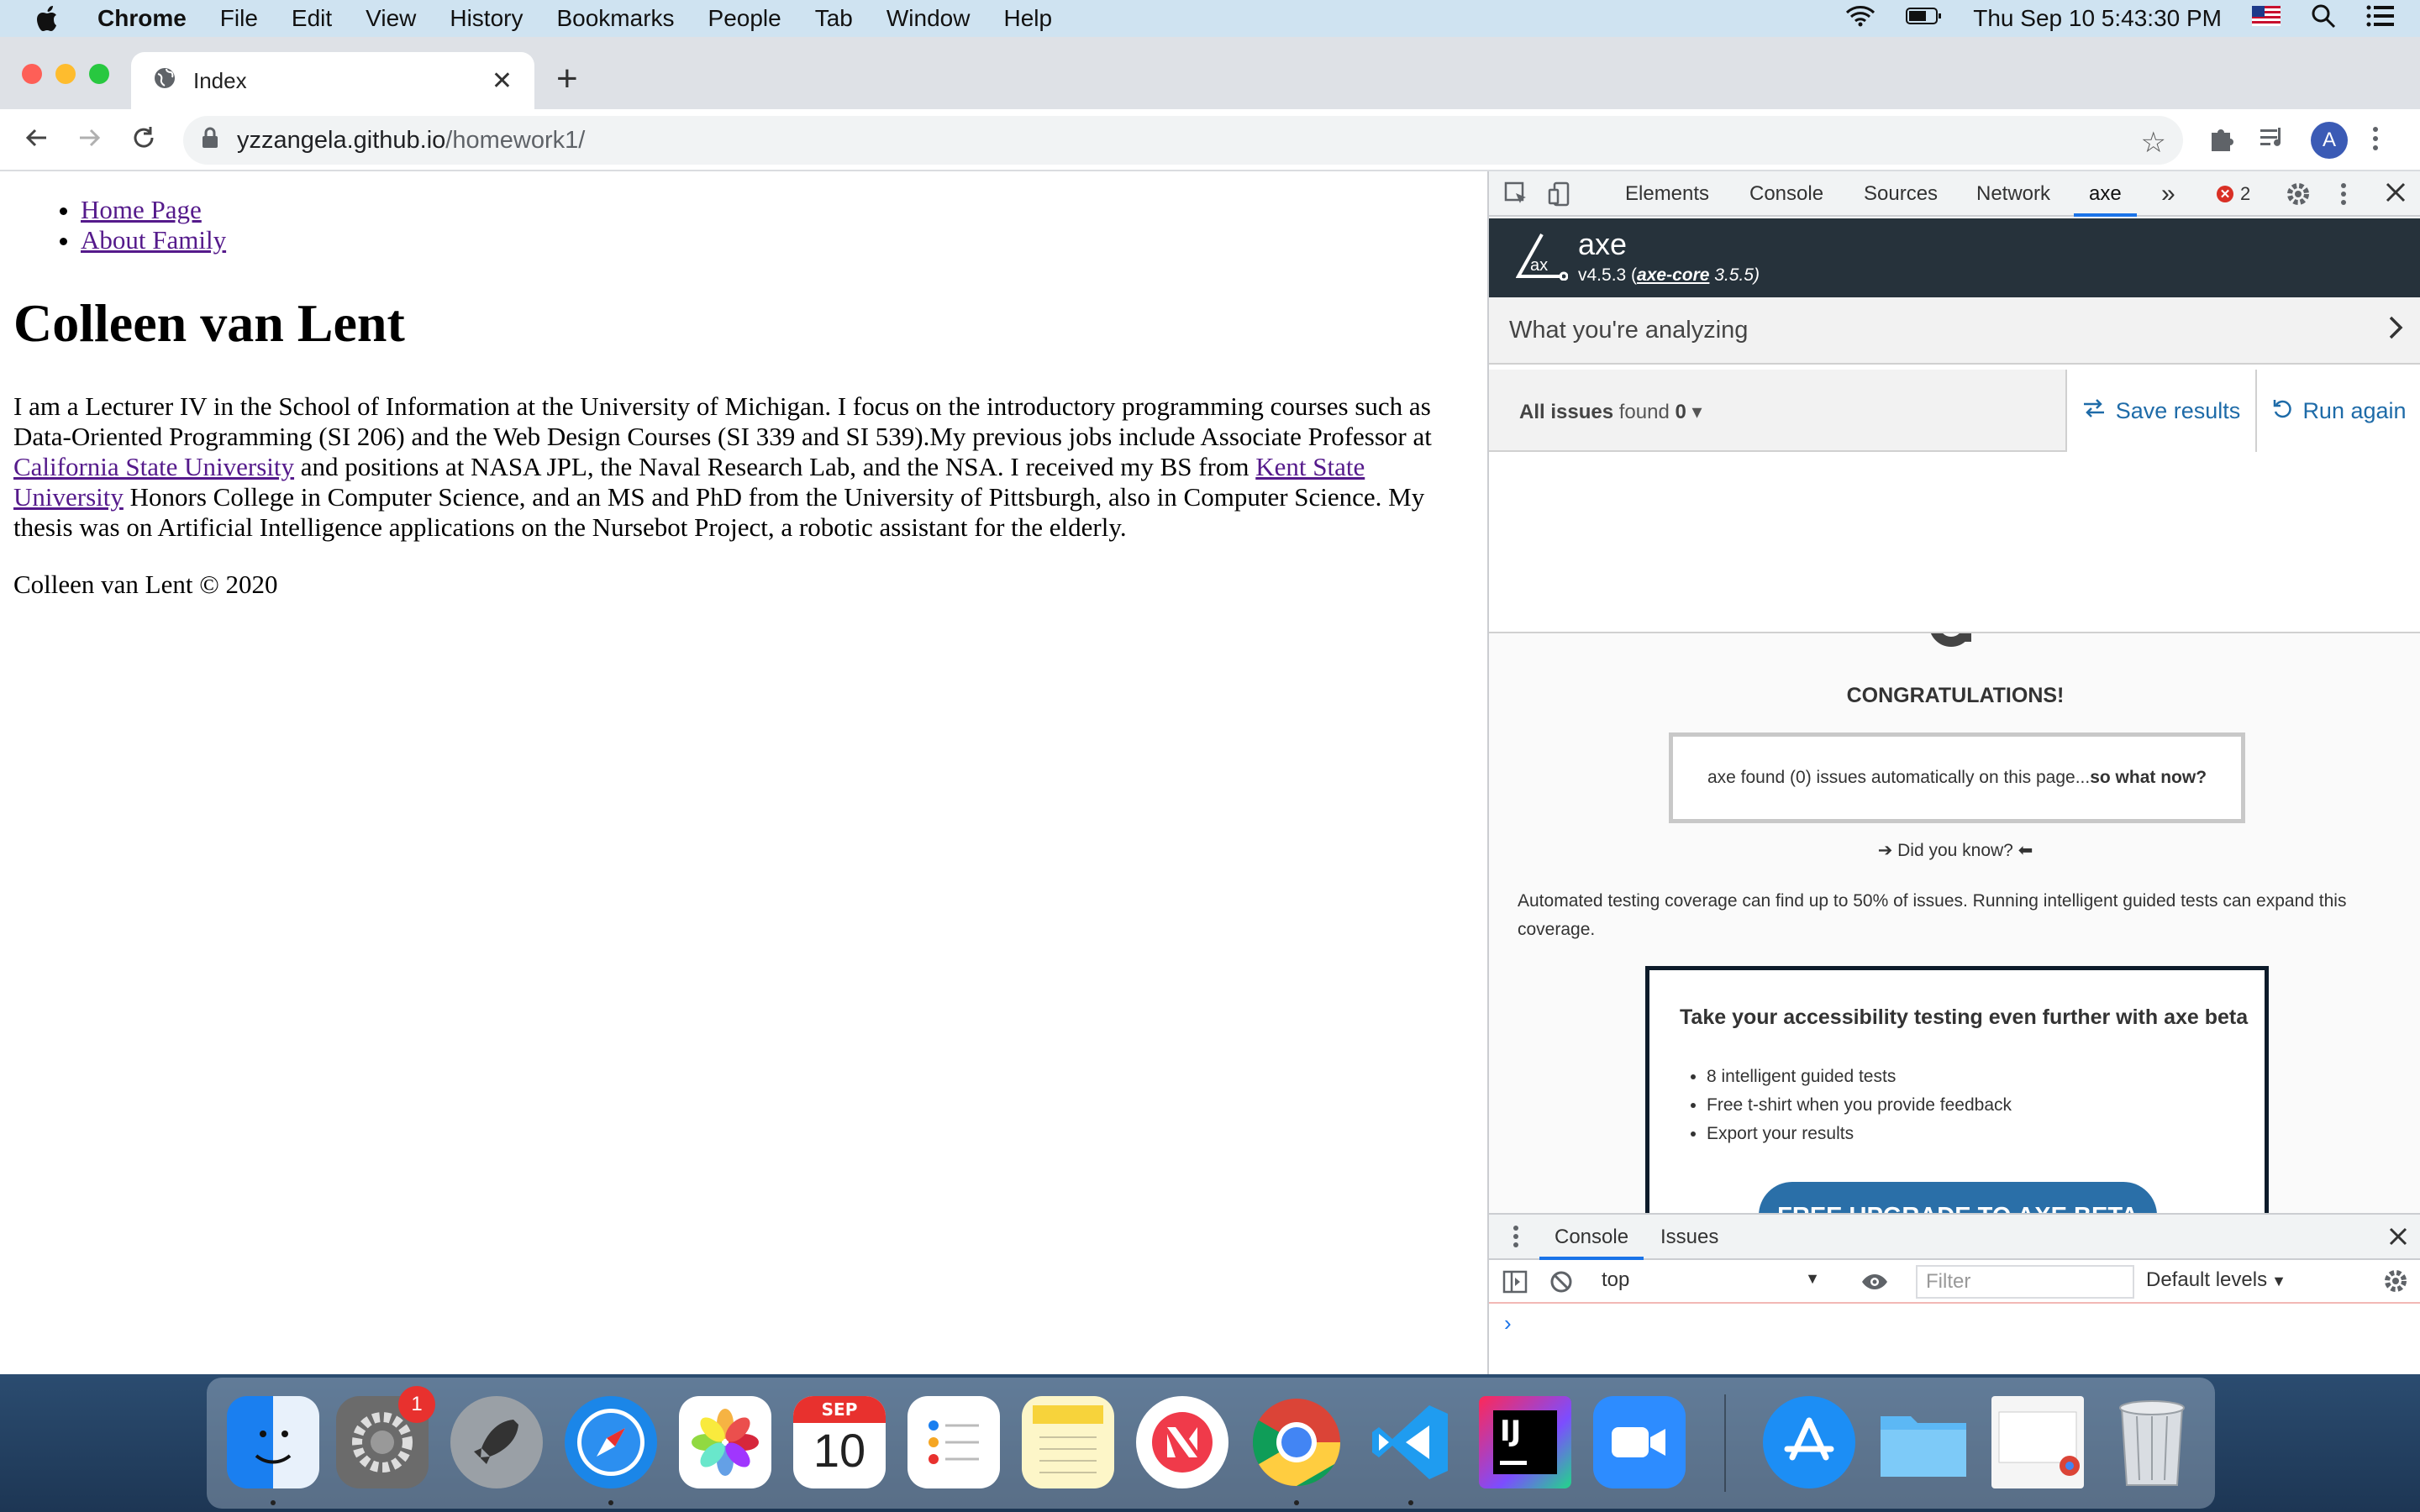 This screenshot has height=1512, width=2420. I want to click on flag-icon, so click(2267, 18).